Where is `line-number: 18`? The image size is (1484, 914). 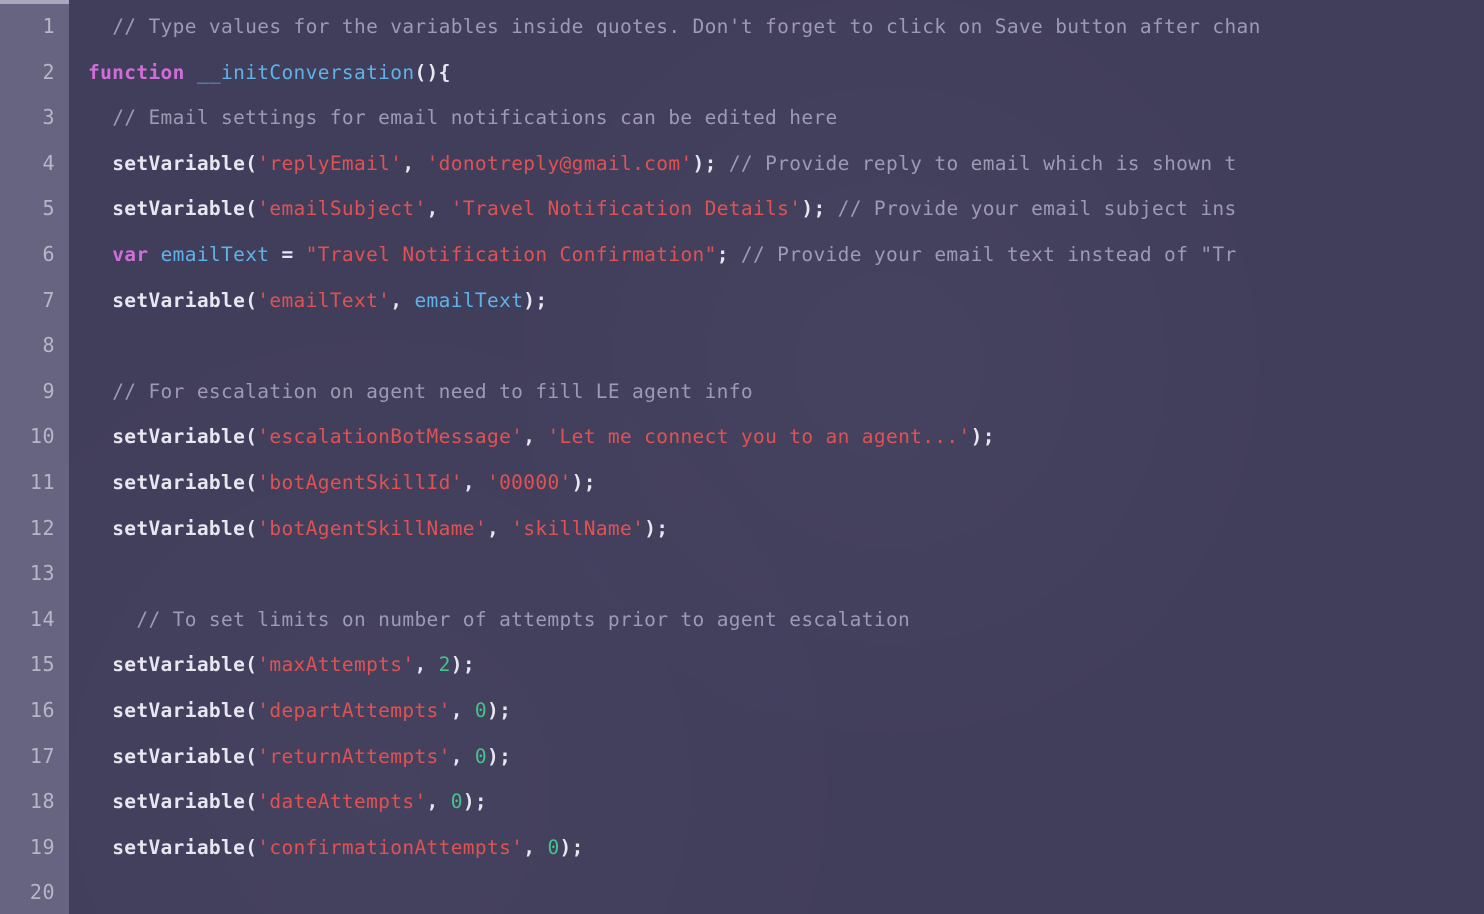 line-number: 18 is located at coordinates (42, 801).